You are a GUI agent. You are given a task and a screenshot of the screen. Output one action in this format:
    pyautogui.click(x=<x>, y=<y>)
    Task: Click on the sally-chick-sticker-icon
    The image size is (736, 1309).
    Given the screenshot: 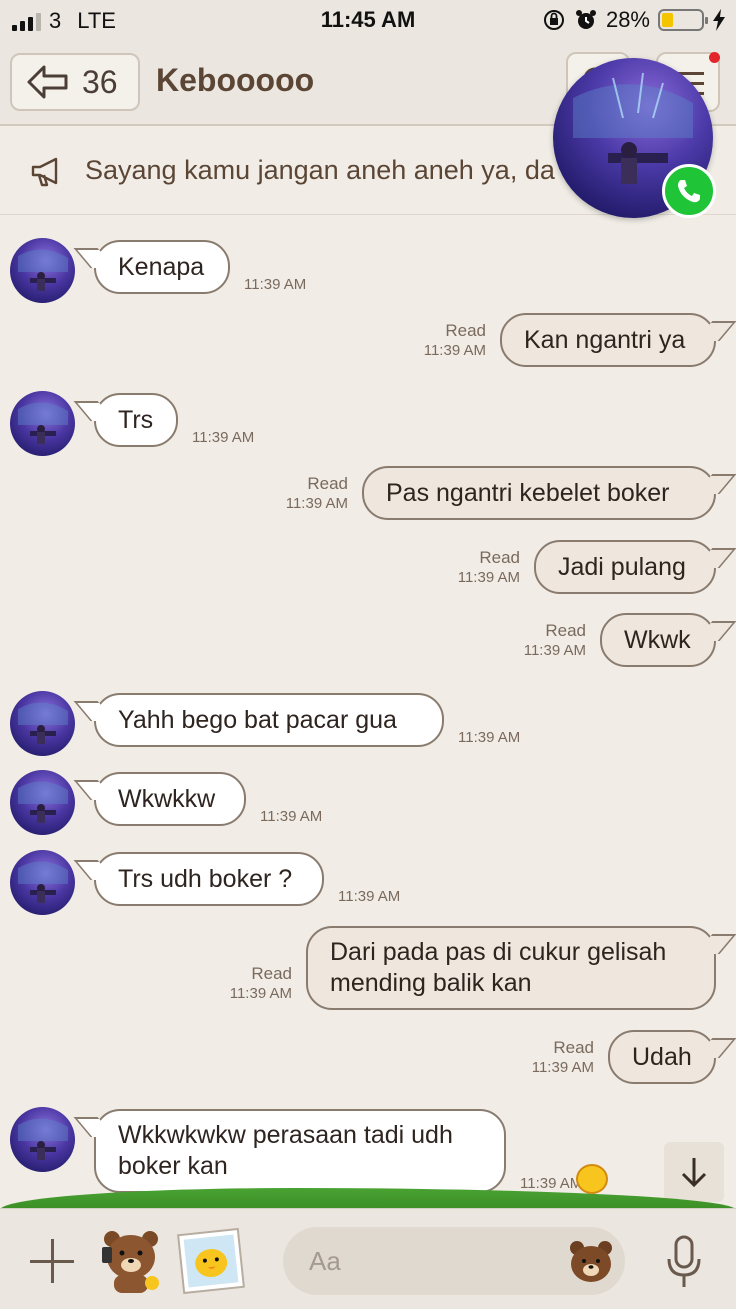 What is the action you would take?
    pyautogui.click(x=211, y=1261)
    